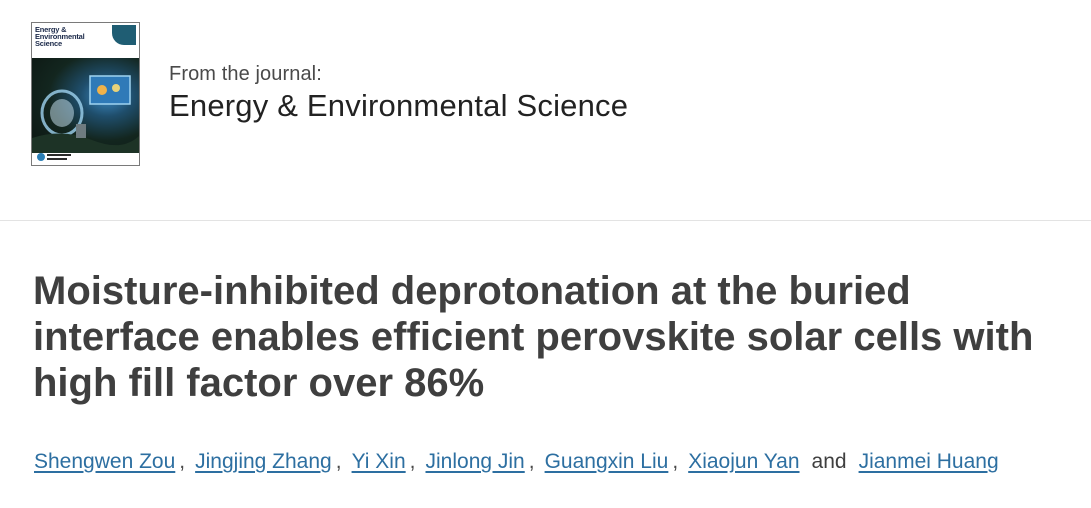 This screenshot has height=508, width=1091. Describe the element at coordinates (245, 74) in the screenshot. I see `from-journal-label: From the journal:` at that location.